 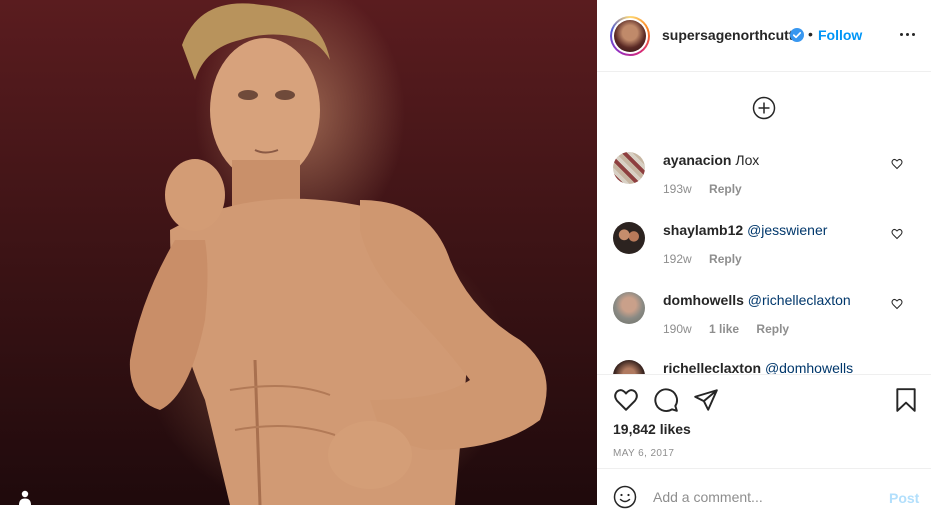 What do you see at coordinates (745, 230) in the screenshot?
I see `comment-text-line: shaylamb12 @jesswiener` at bounding box center [745, 230].